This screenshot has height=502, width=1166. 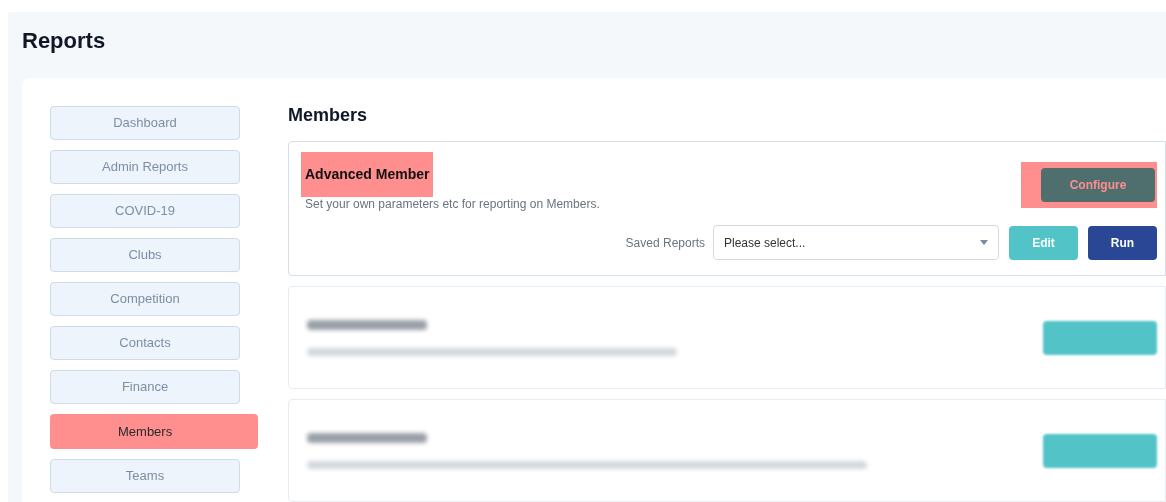 What do you see at coordinates (64, 41) in the screenshot?
I see `page-title: Reports` at bounding box center [64, 41].